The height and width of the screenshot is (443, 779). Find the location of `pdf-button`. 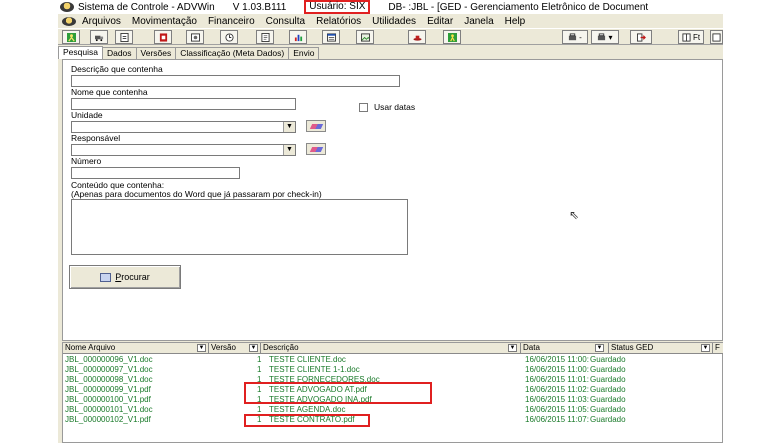

pdf-button is located at coordinates (163, 37).